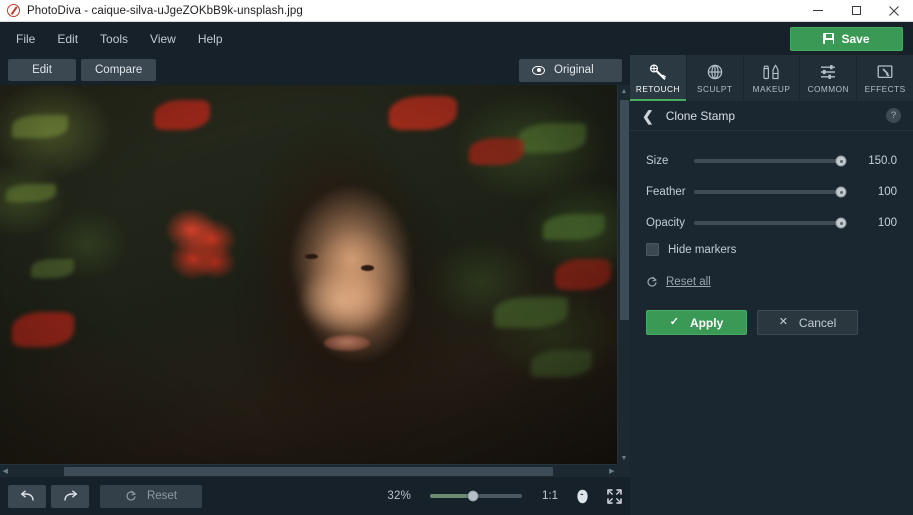 The width and height of the screenshot is (913, 515). I want to click on opacity-slider, so click(770, 223).